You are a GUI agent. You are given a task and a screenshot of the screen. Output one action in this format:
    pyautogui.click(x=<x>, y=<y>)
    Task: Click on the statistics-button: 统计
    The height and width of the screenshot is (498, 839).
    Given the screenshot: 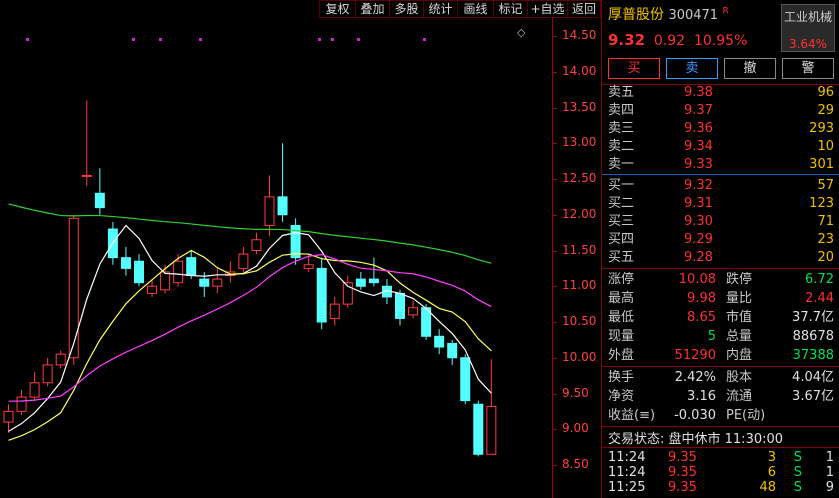 What is the action you would take?
    pyautogui.click(x=440, y=9)
    